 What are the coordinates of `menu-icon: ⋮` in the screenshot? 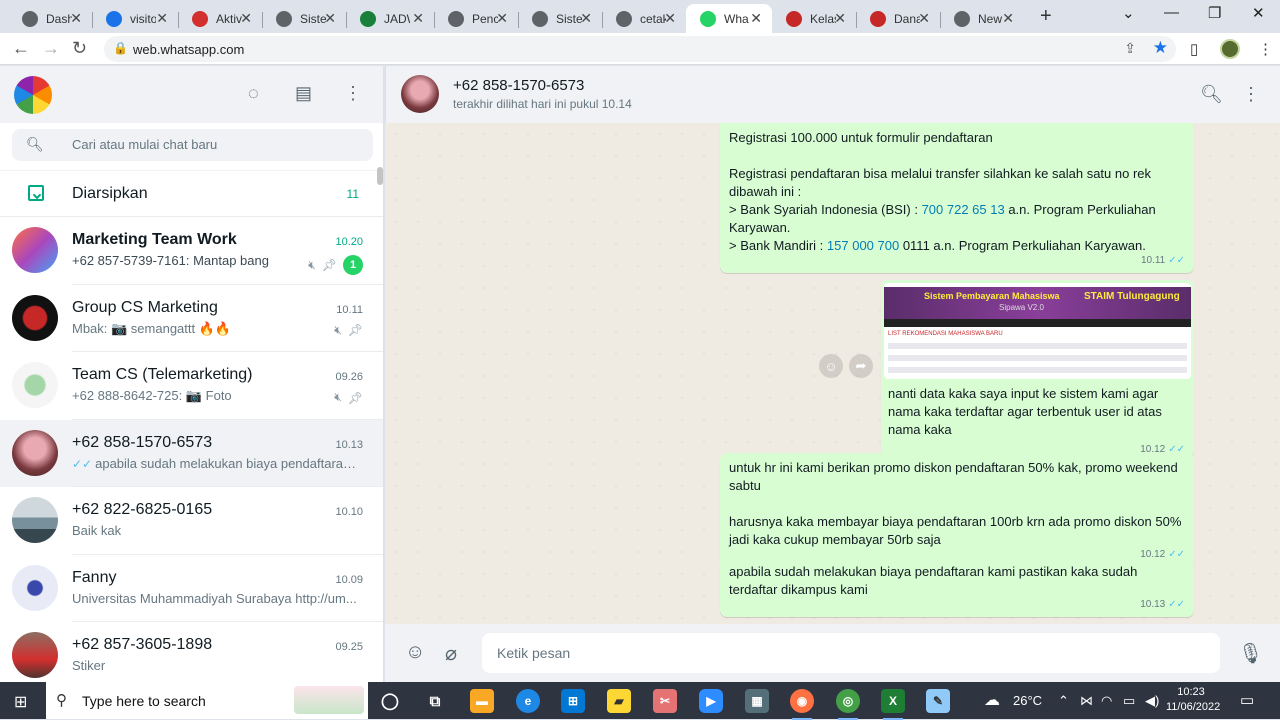 It's located at (353, 93).